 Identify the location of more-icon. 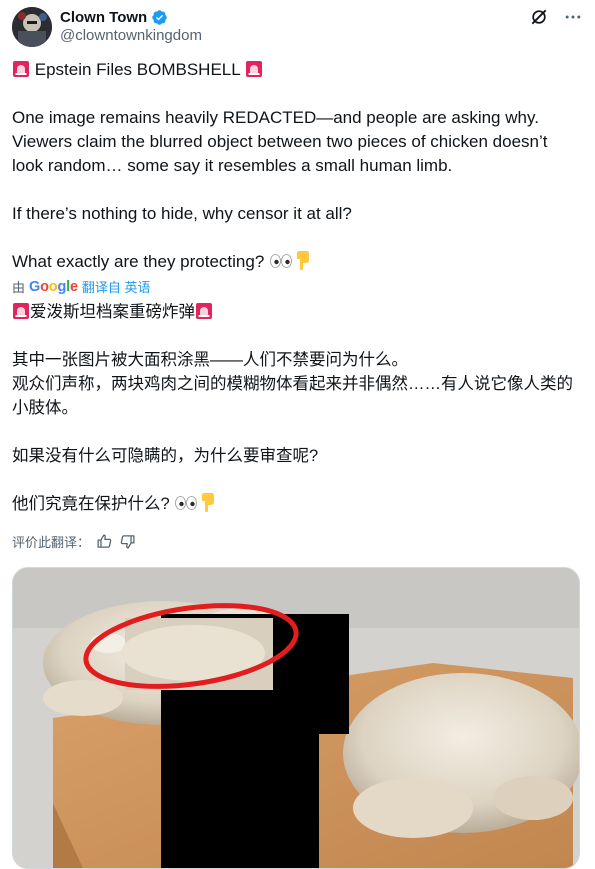
(573, 17).